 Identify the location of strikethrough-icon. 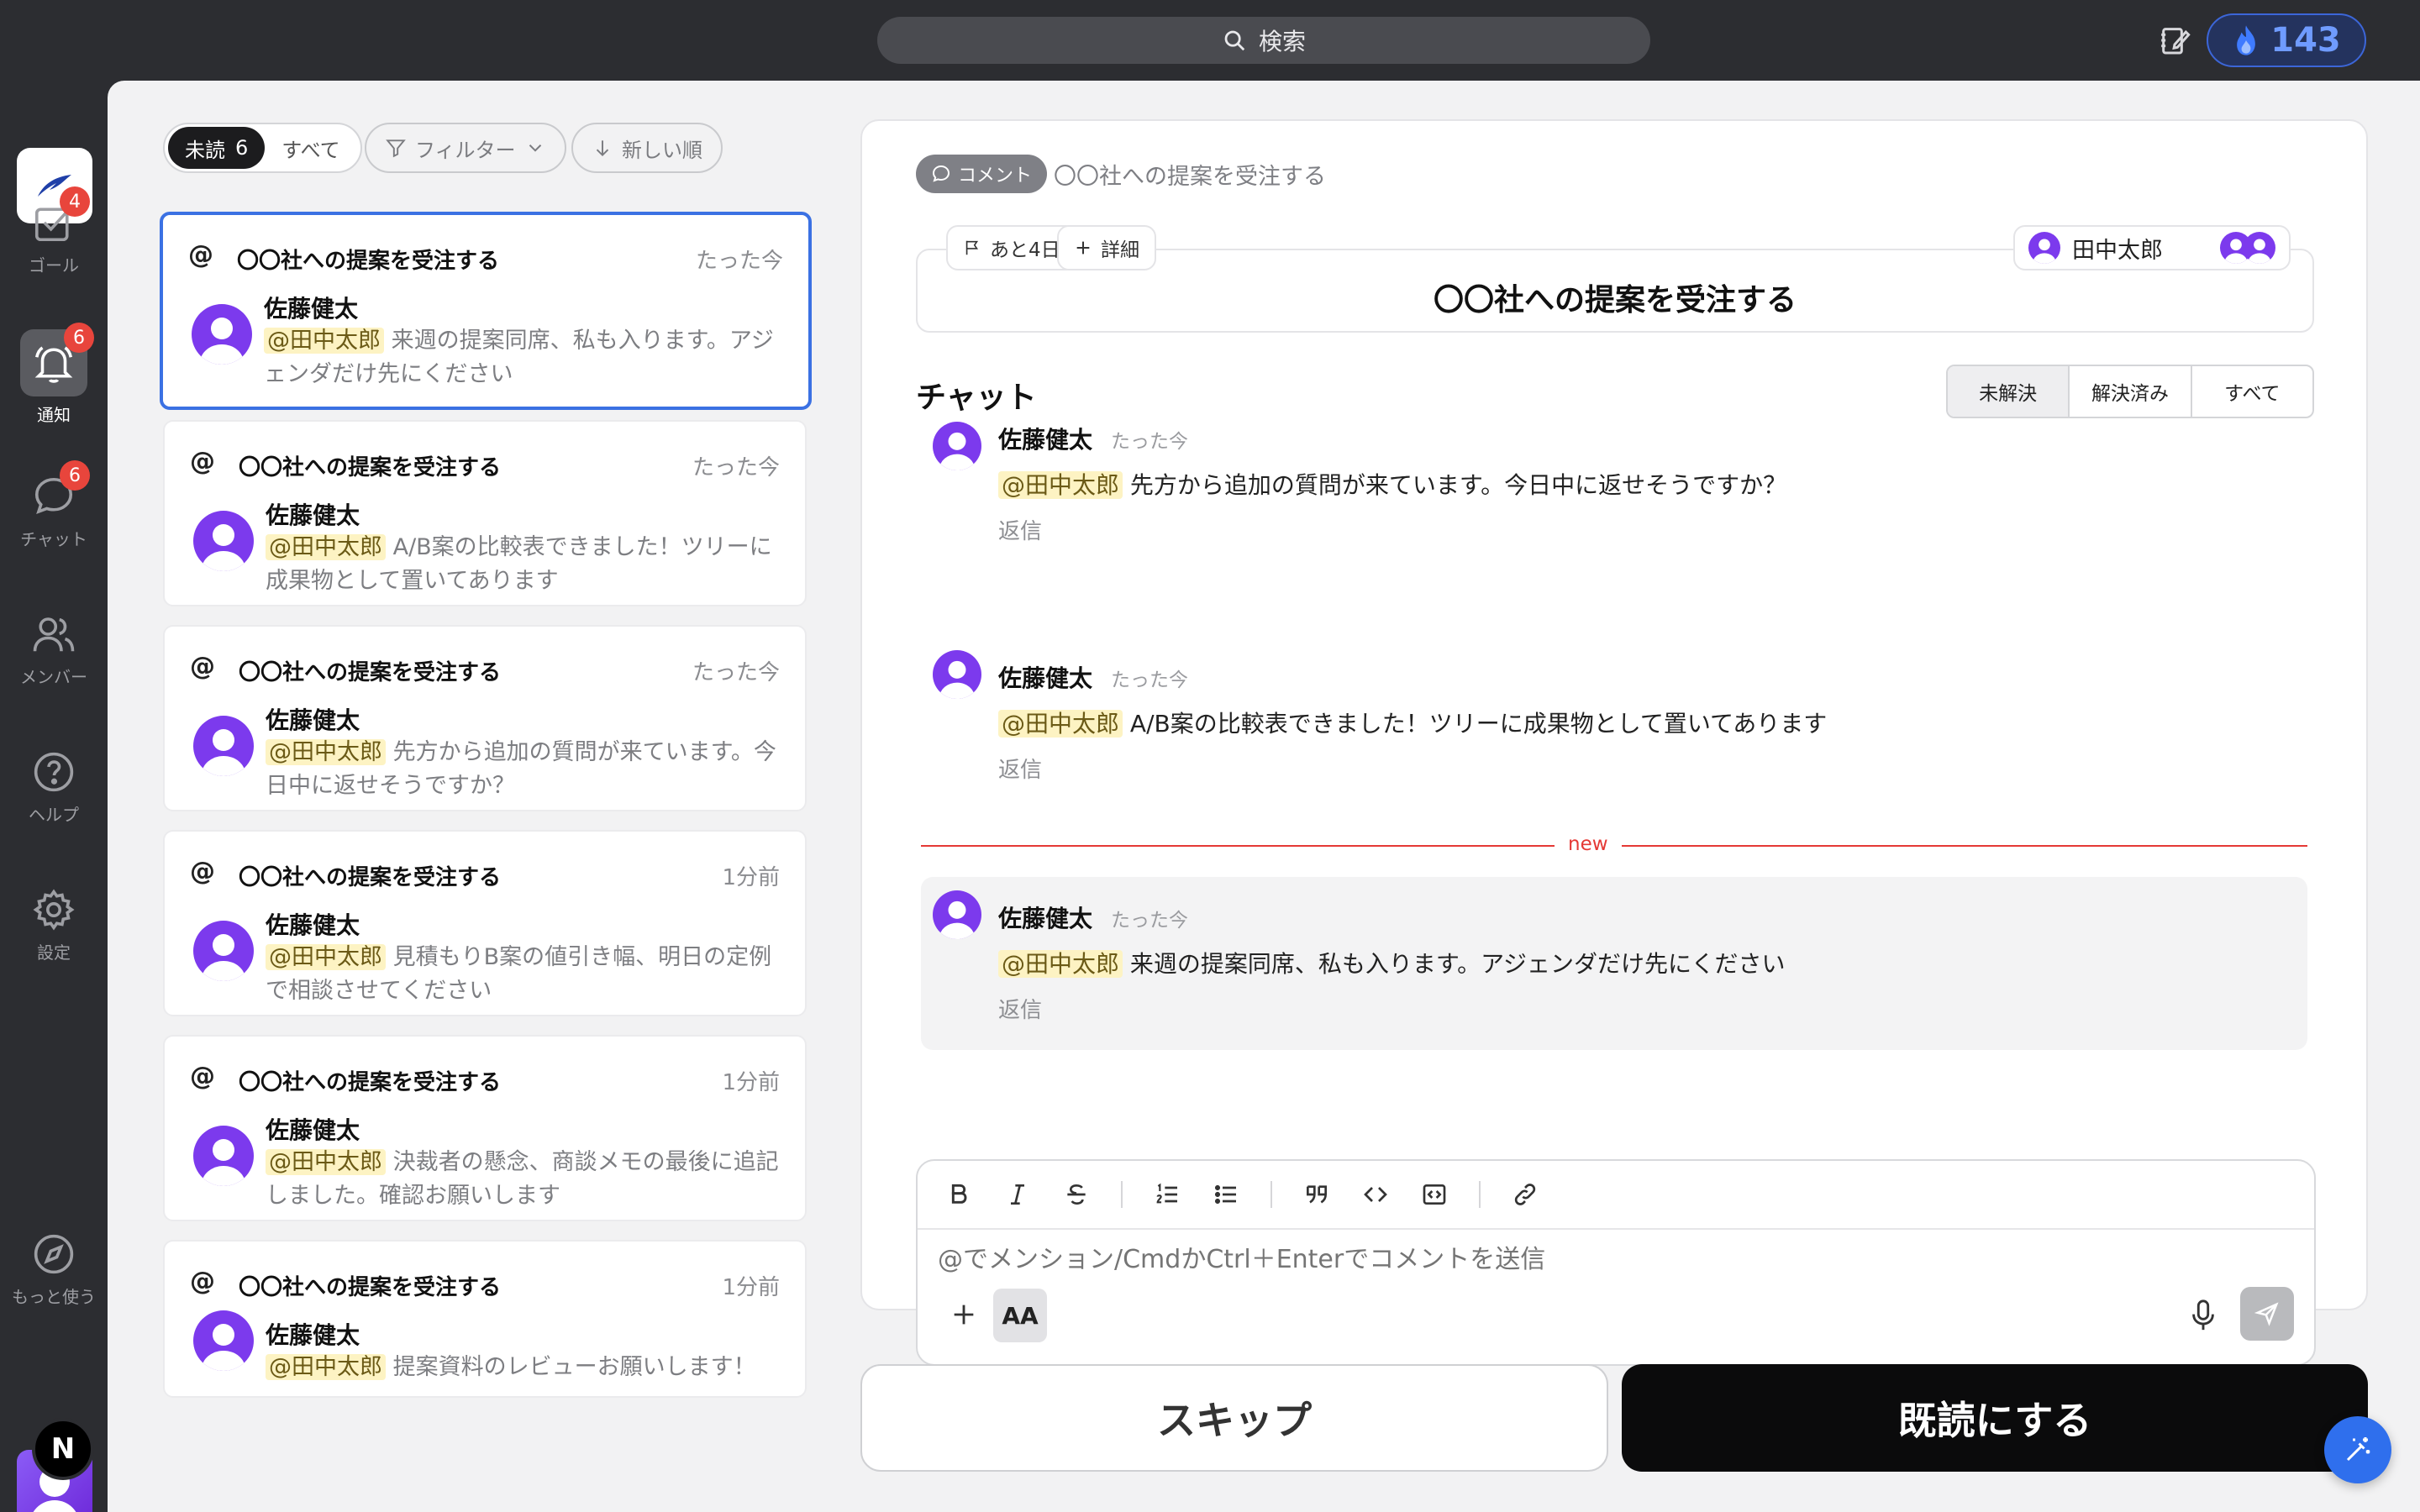
(1076, 1194).